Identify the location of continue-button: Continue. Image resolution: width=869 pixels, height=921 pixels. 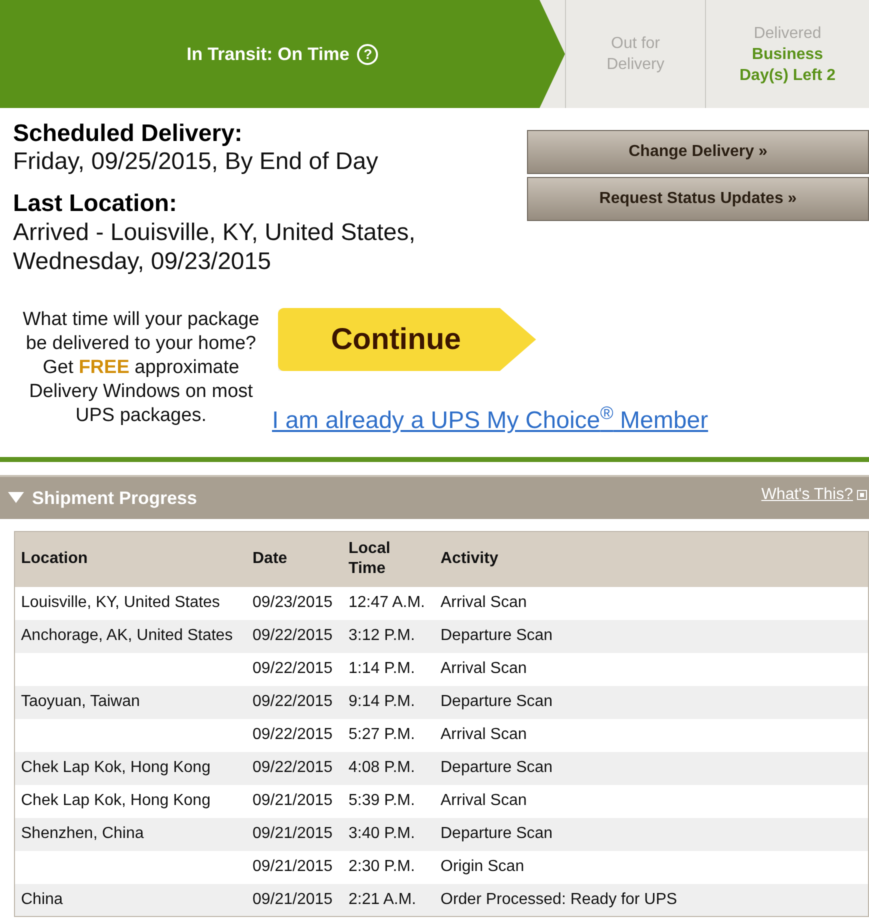
(407, 339).